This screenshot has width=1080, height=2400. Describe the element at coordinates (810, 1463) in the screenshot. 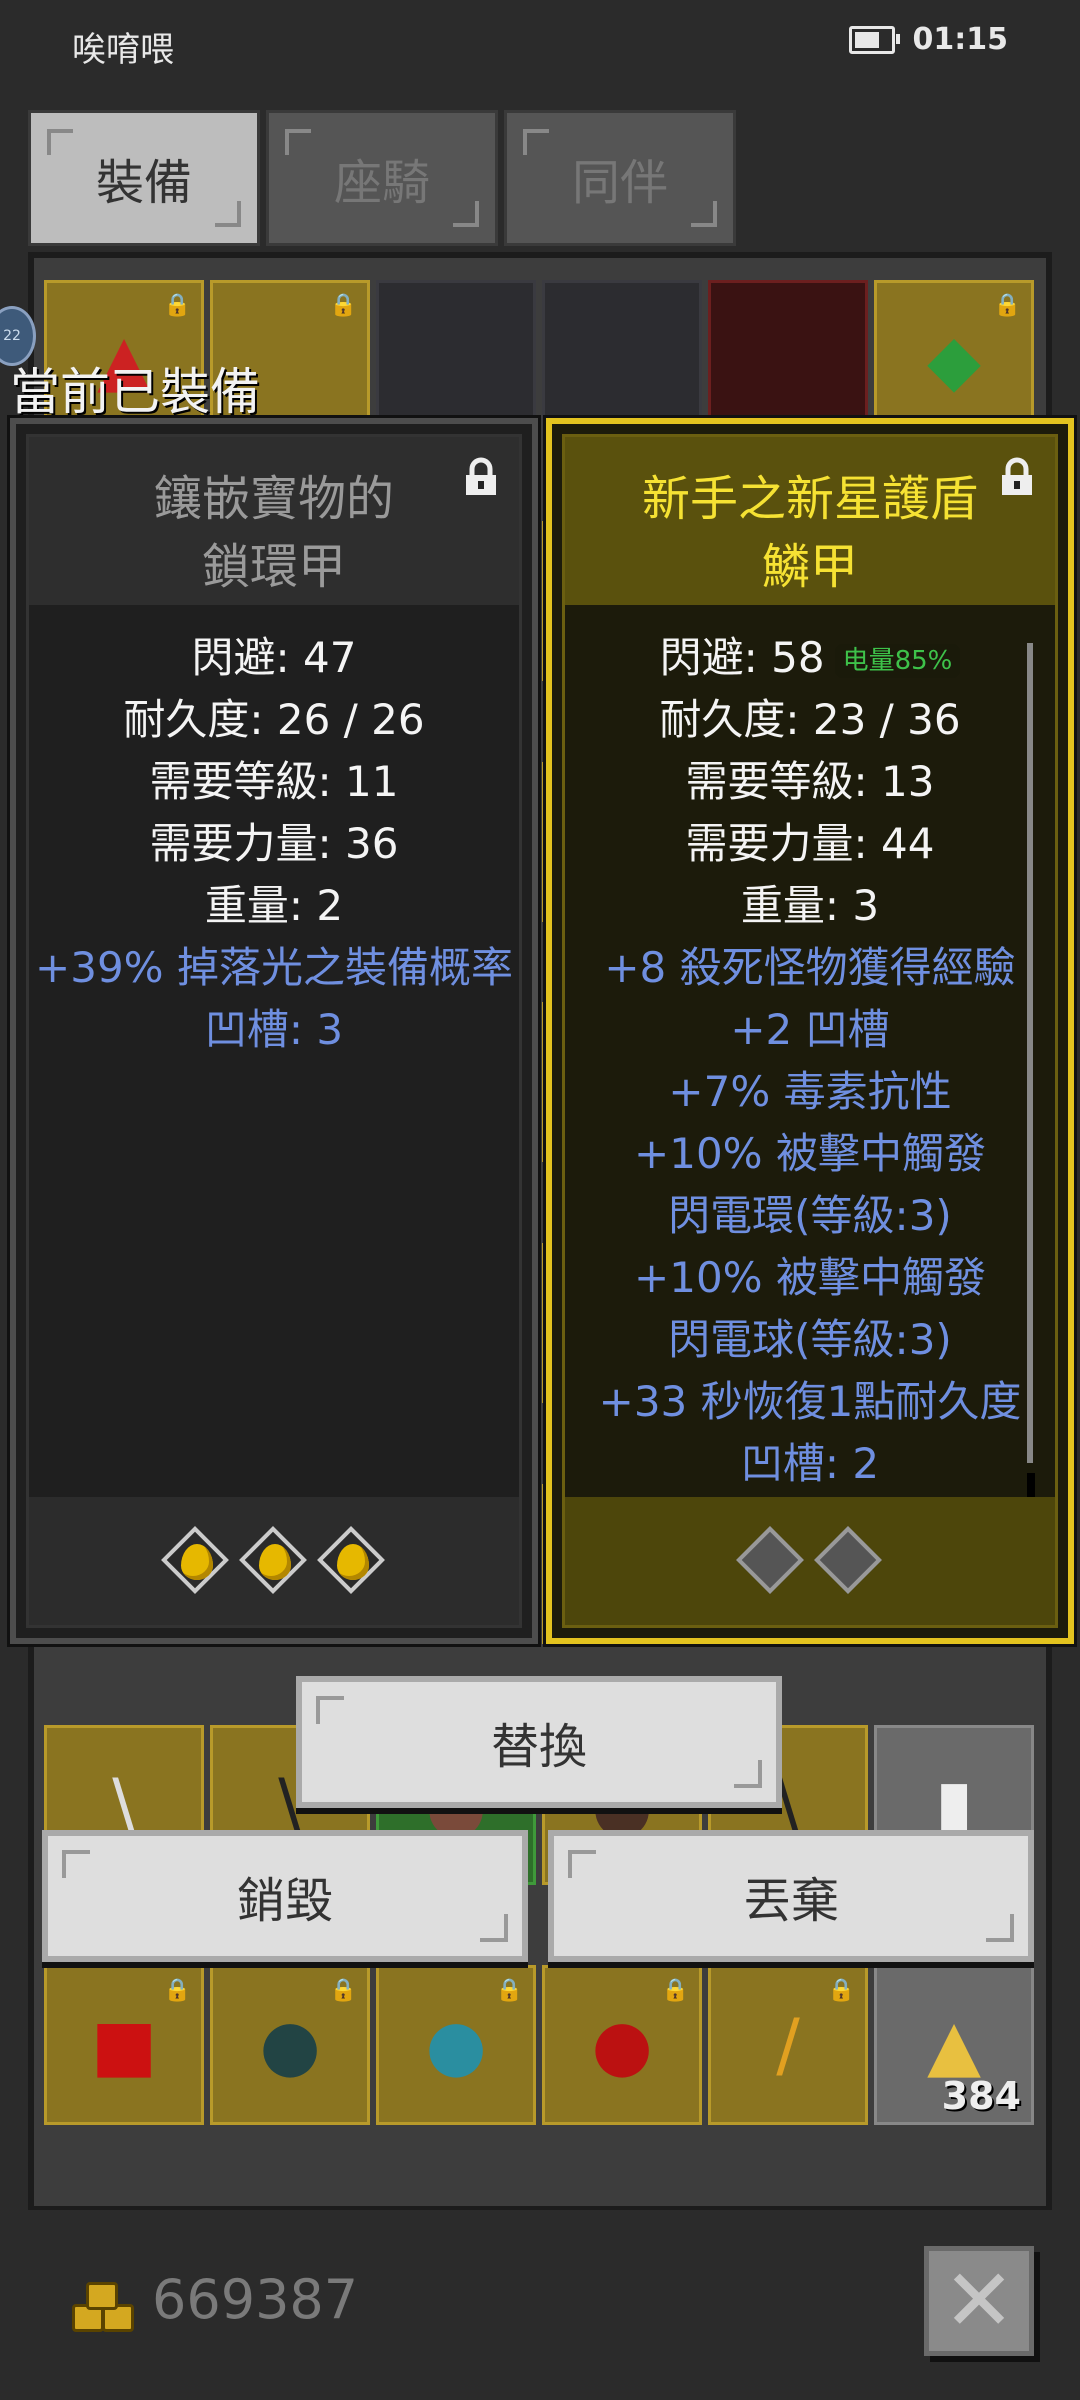

I see `stat-line: 凹槽: 2` at that location.